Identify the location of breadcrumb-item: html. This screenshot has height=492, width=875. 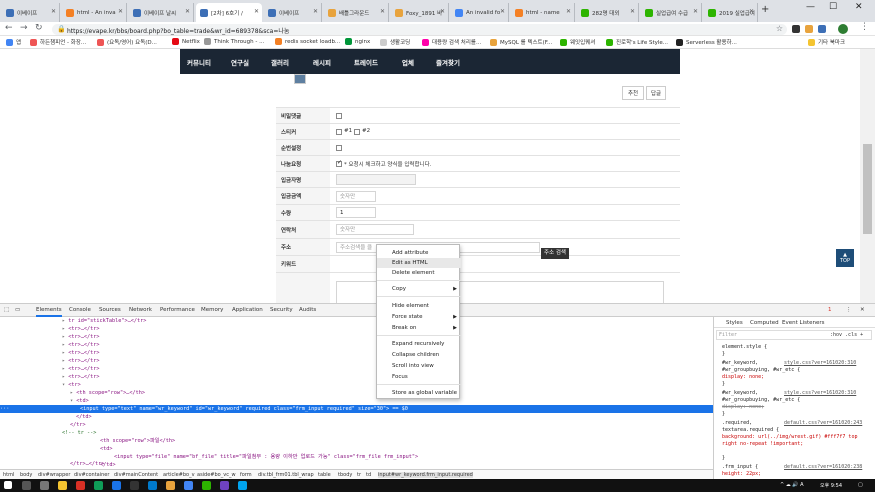
(8, 475).